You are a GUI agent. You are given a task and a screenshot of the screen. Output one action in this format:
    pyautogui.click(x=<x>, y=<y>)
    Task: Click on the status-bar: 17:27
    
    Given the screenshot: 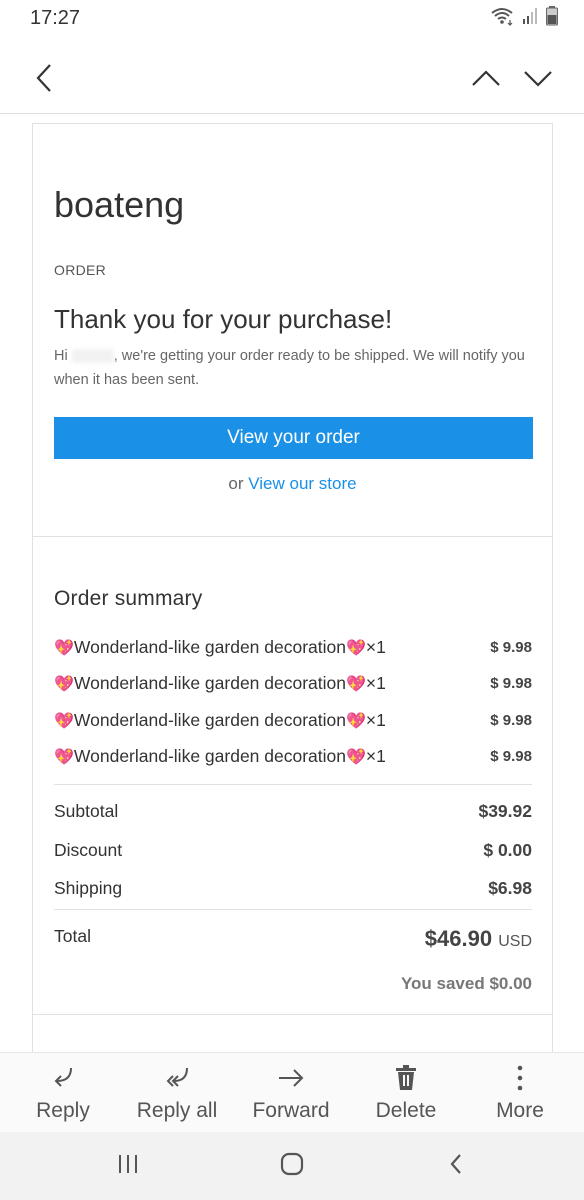 What is the action you would take?
    pyautogui.click(x=292, y=20)
    